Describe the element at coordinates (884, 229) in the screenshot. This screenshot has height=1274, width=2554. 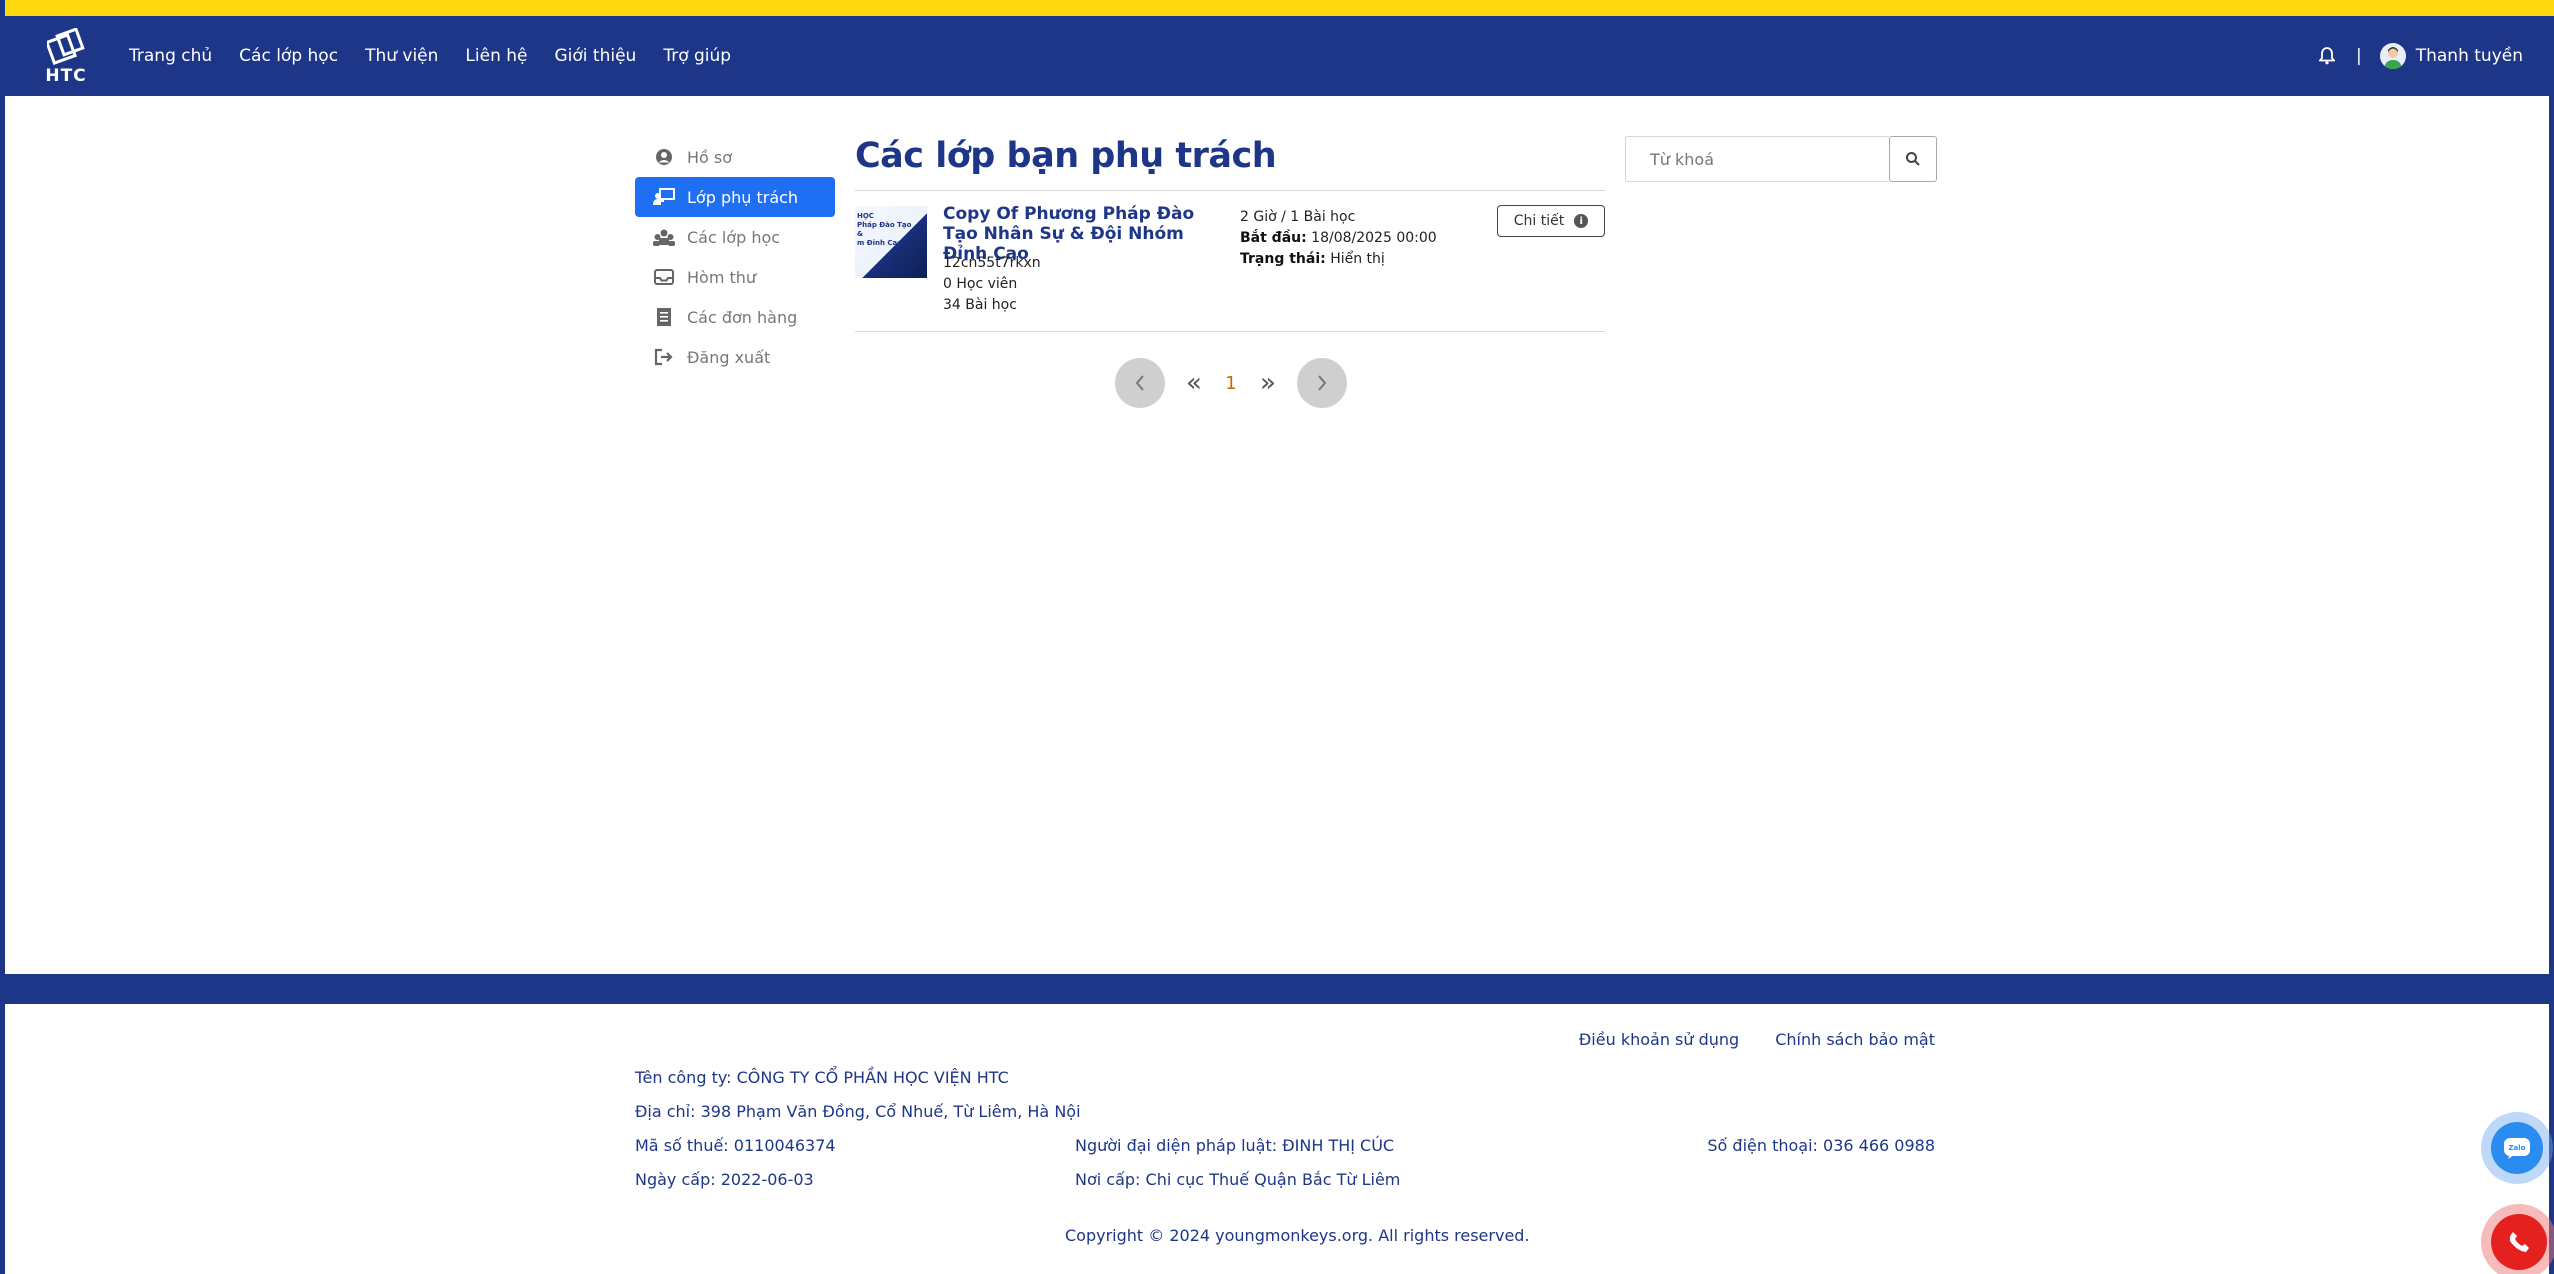
I see `thumbnail-text: HỌC Pháp Đào Tạo & m Đỉnh Cao` at that location.